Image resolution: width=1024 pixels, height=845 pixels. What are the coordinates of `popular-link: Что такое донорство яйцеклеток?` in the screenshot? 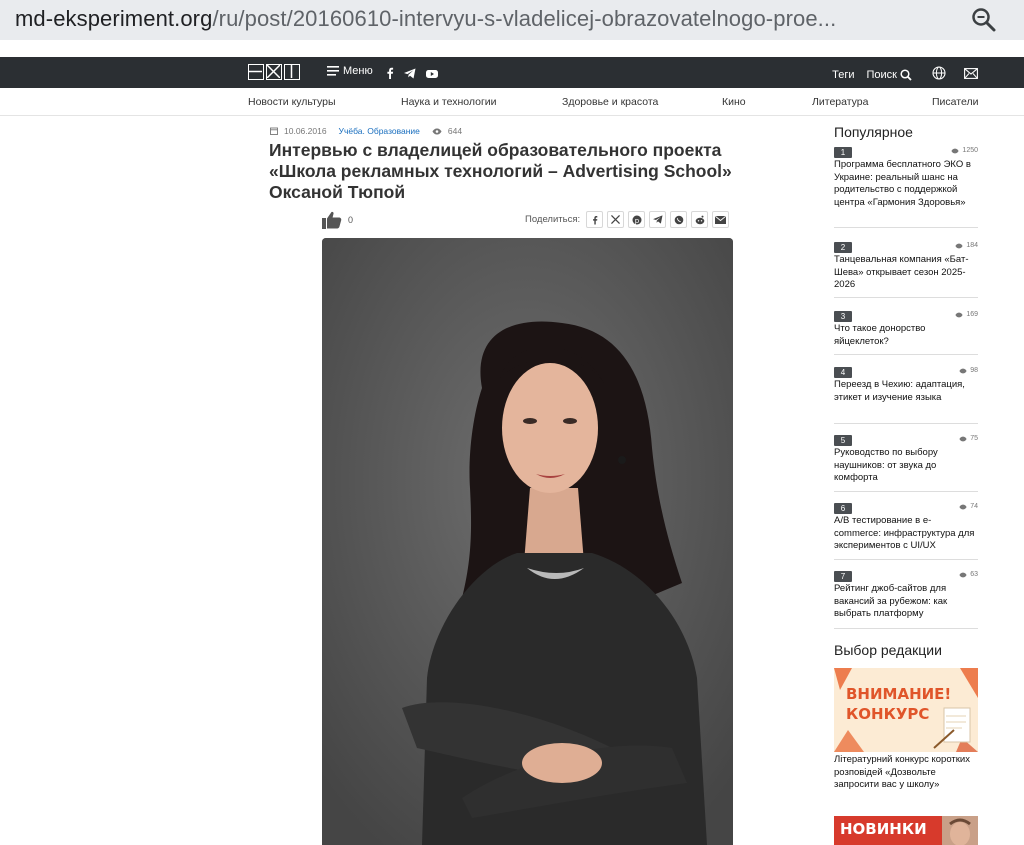 It's located at (906, 335).